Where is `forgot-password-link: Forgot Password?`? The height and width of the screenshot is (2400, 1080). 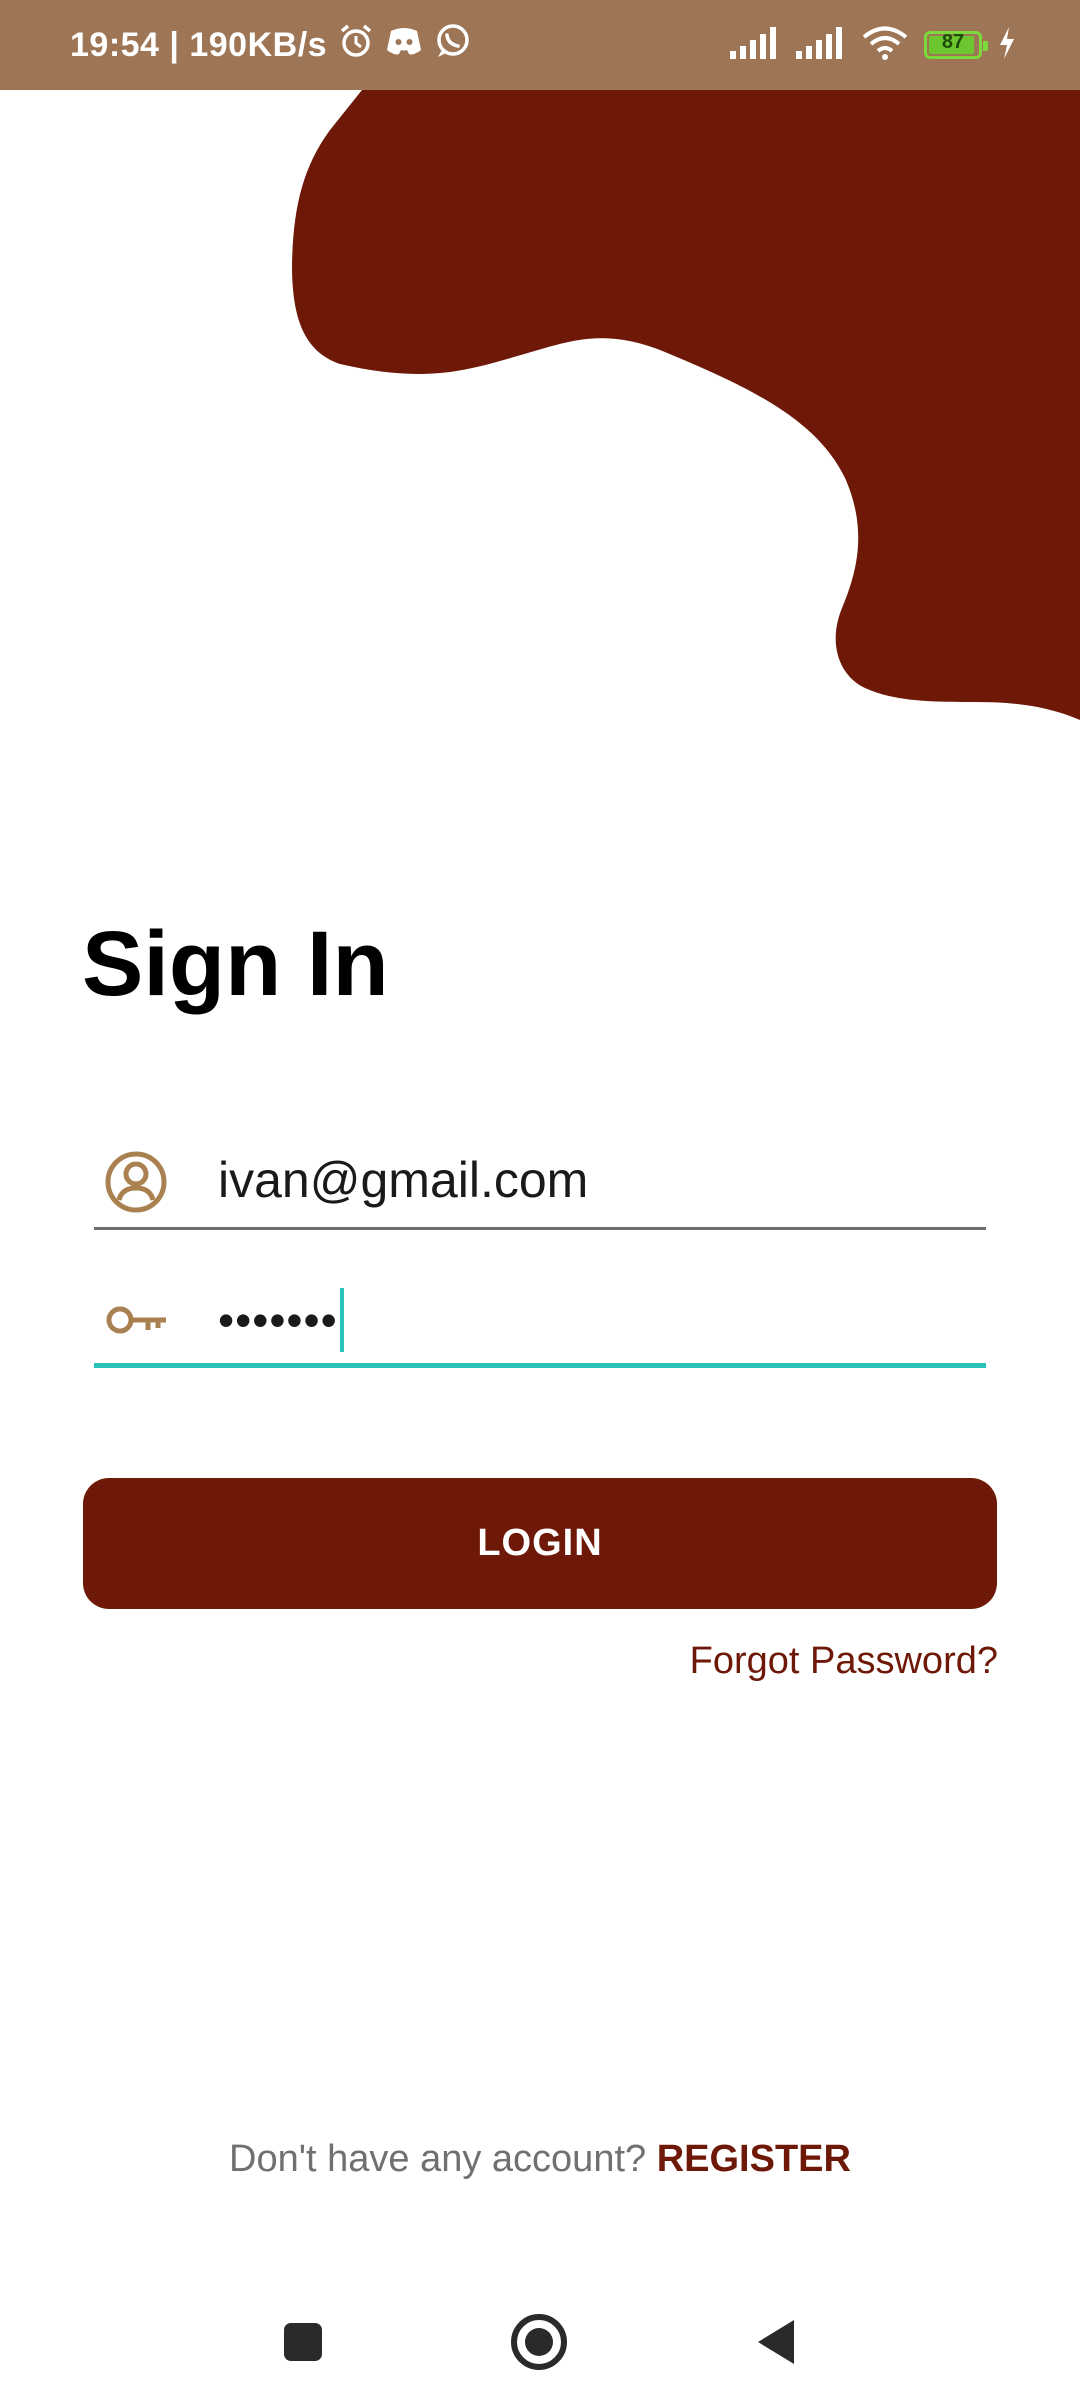
forgot-password-link: Forgot Password? is located at coordinates (844, 1661).